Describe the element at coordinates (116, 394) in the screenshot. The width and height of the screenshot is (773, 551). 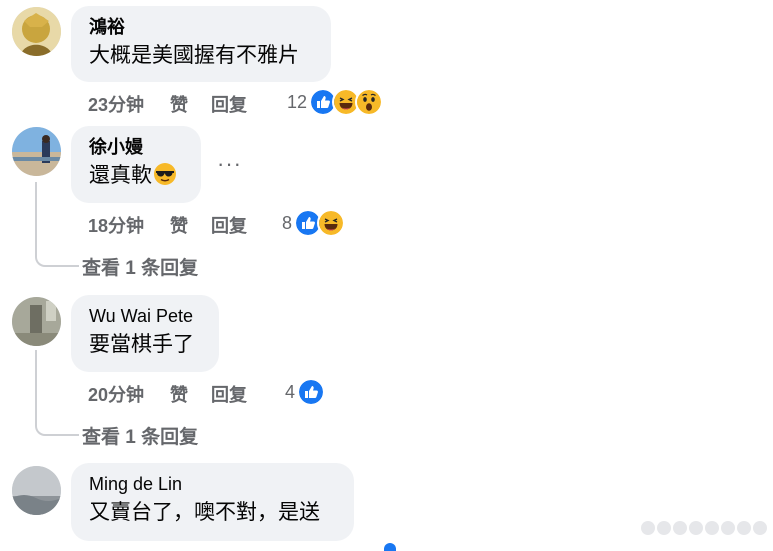
I see `comment-time: 20分钟` at that location.